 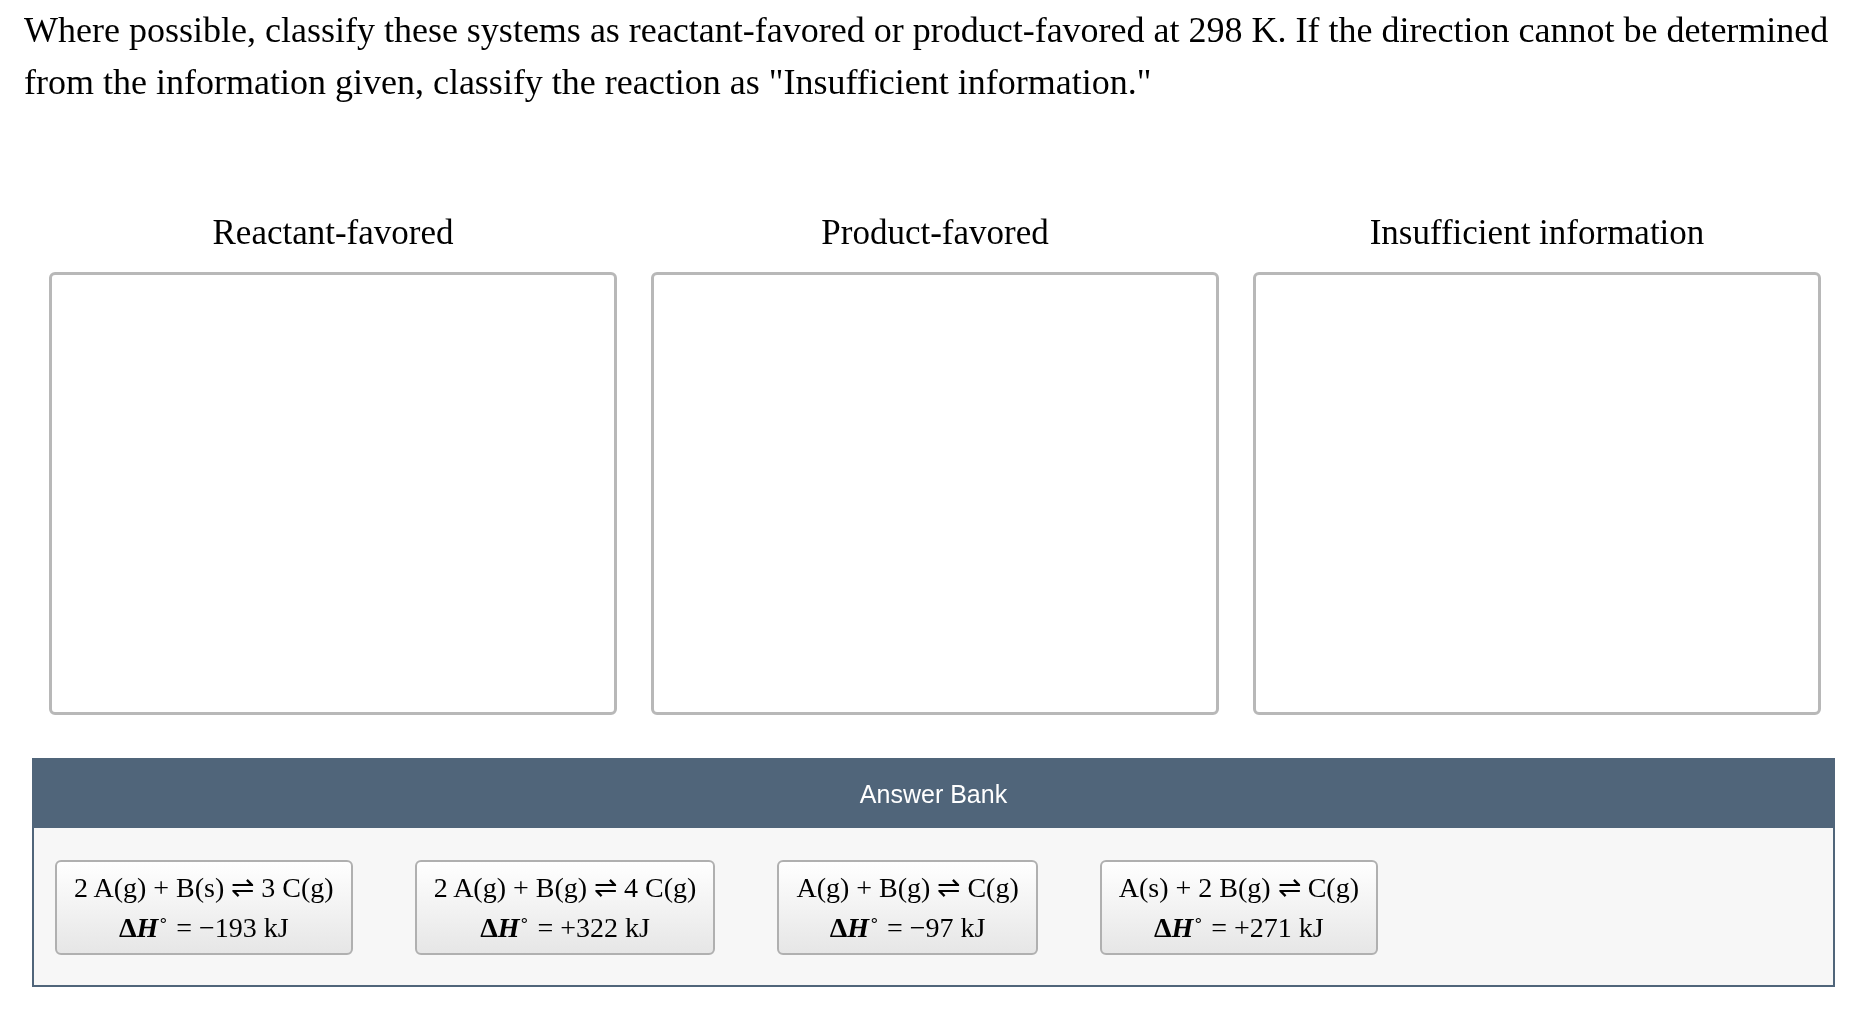 I want to click on question-text: Where possible, classify these systems as reactant-favored or product-favored at 298 K. If the direction cannot be determined from the information given, classify the reaction as "Insufficient information.", so click(x=926, y=56).